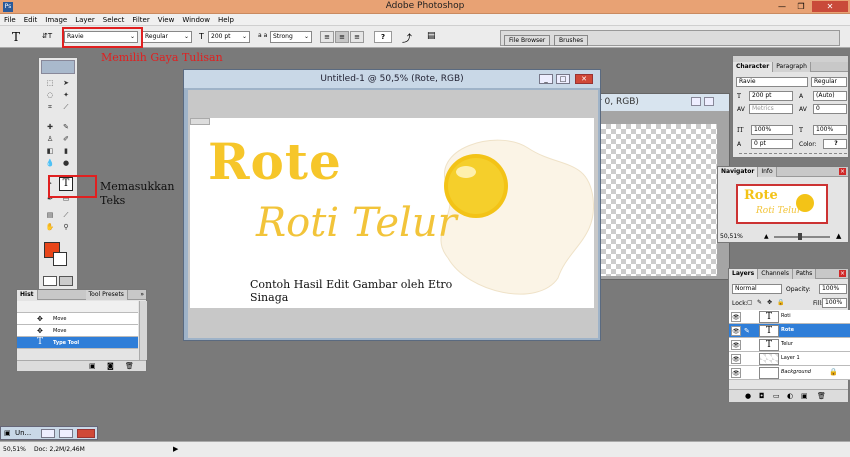 This screenshot has width=850, height=457. I want to click on blur-tool-icon: 💧, so click(50, 163).